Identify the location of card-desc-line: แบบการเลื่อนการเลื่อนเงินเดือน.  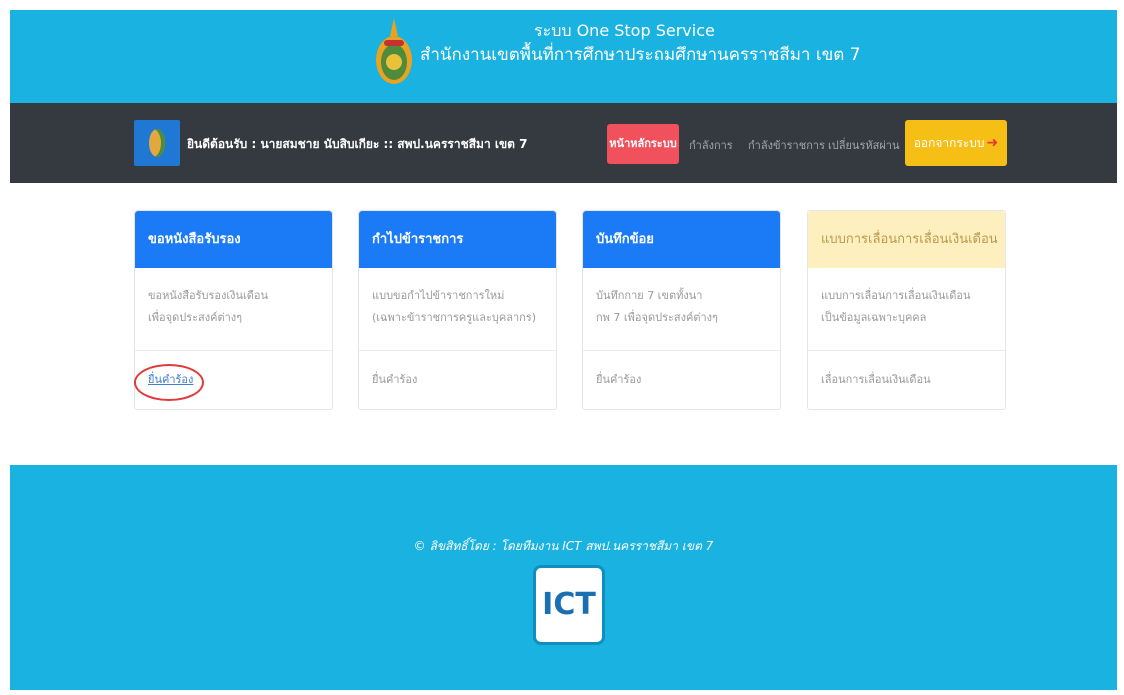
(896, 295).